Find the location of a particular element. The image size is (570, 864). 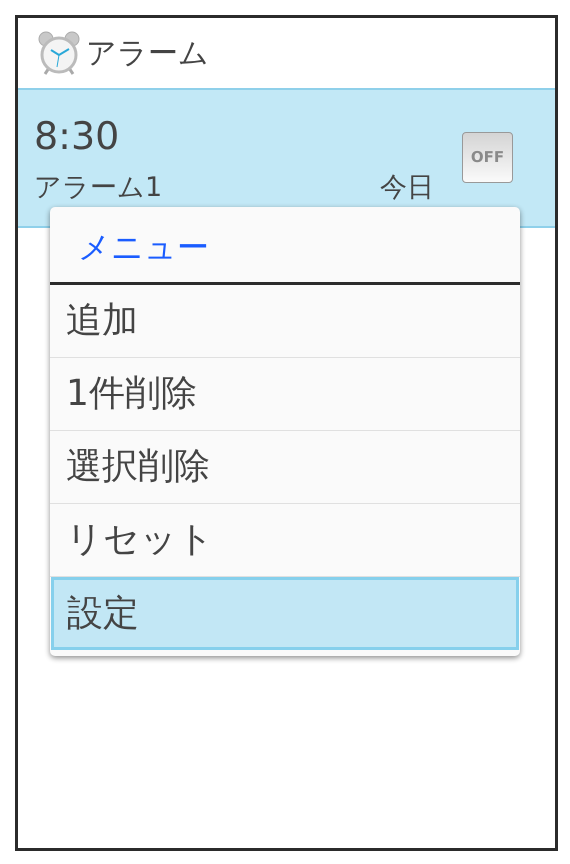

alarm-clock-icon is located at coordinates (59, 53).